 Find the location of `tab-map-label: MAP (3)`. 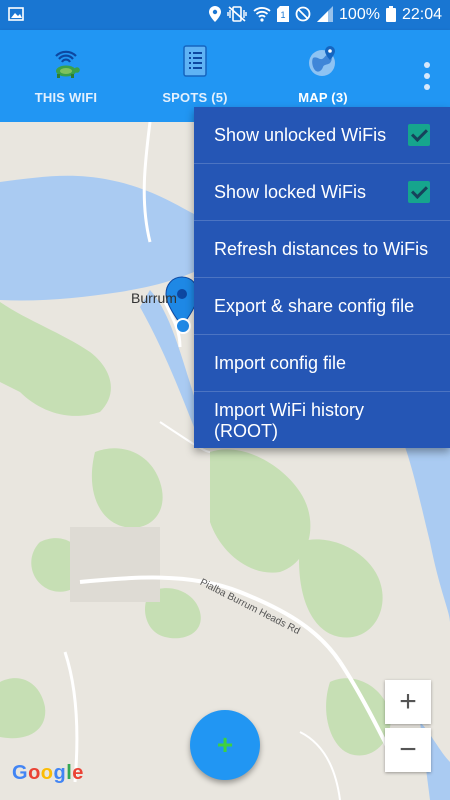

tab-map-label: MAP (3) is located at coordinates (323, 97).